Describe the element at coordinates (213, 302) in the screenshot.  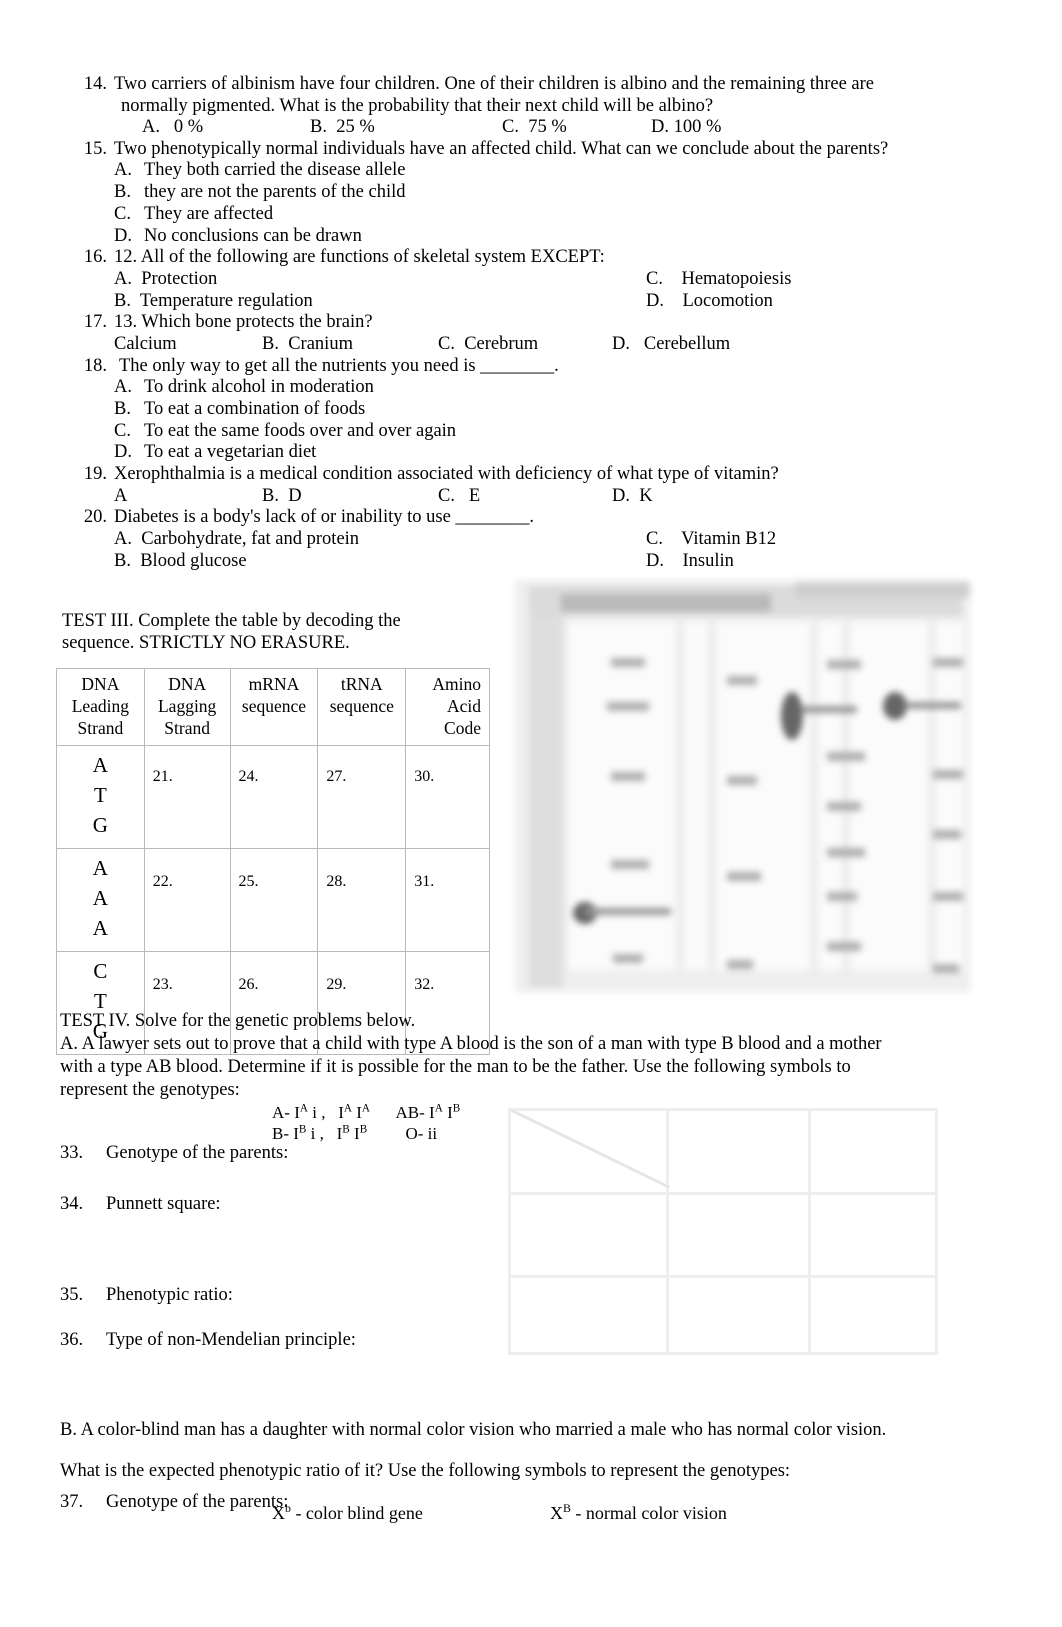
I see `option-b: B. Temperature regulation` at that location.